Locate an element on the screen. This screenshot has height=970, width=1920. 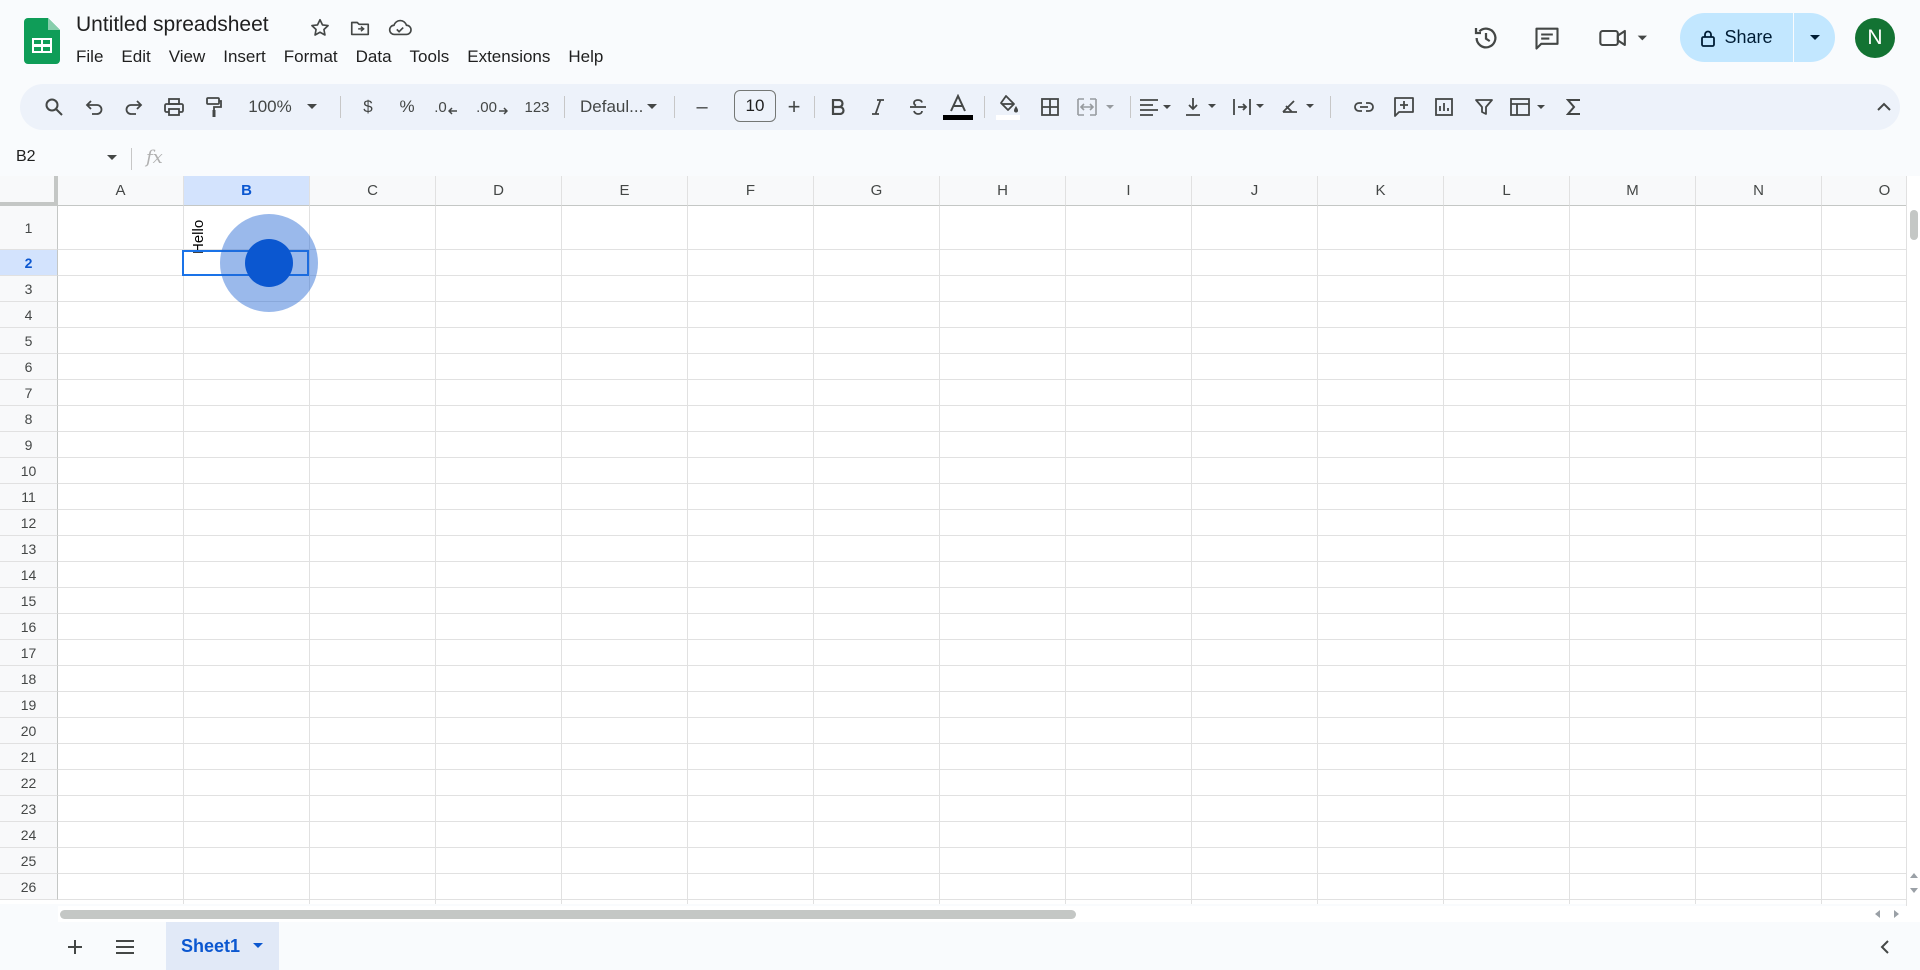
insert-comment-icon is located at coordinates (1404, 107).